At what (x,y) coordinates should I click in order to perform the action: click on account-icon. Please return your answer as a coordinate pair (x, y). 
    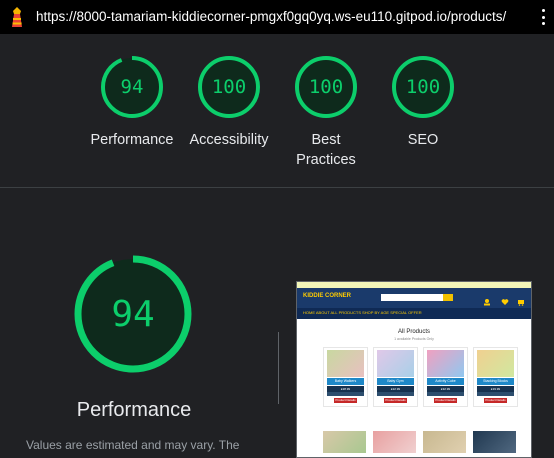
    Looking at the image, I should click on (487, 299).